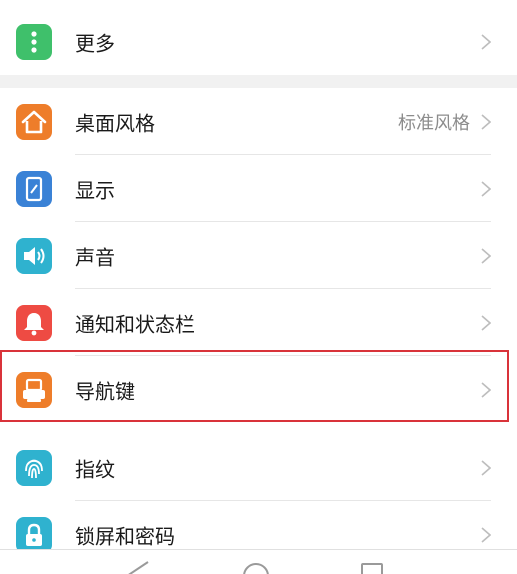 Image resolution: width=517 pixels, height=574 pixels. Describe the element at coordinates (258, 389) in the screenshot. I see `settings-item-nav-keys: 导航键` at that location.